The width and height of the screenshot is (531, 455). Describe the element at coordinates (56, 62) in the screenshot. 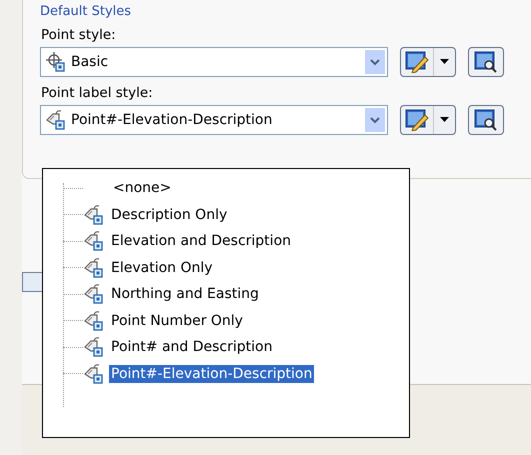

I see `point-style-icon` at that location.